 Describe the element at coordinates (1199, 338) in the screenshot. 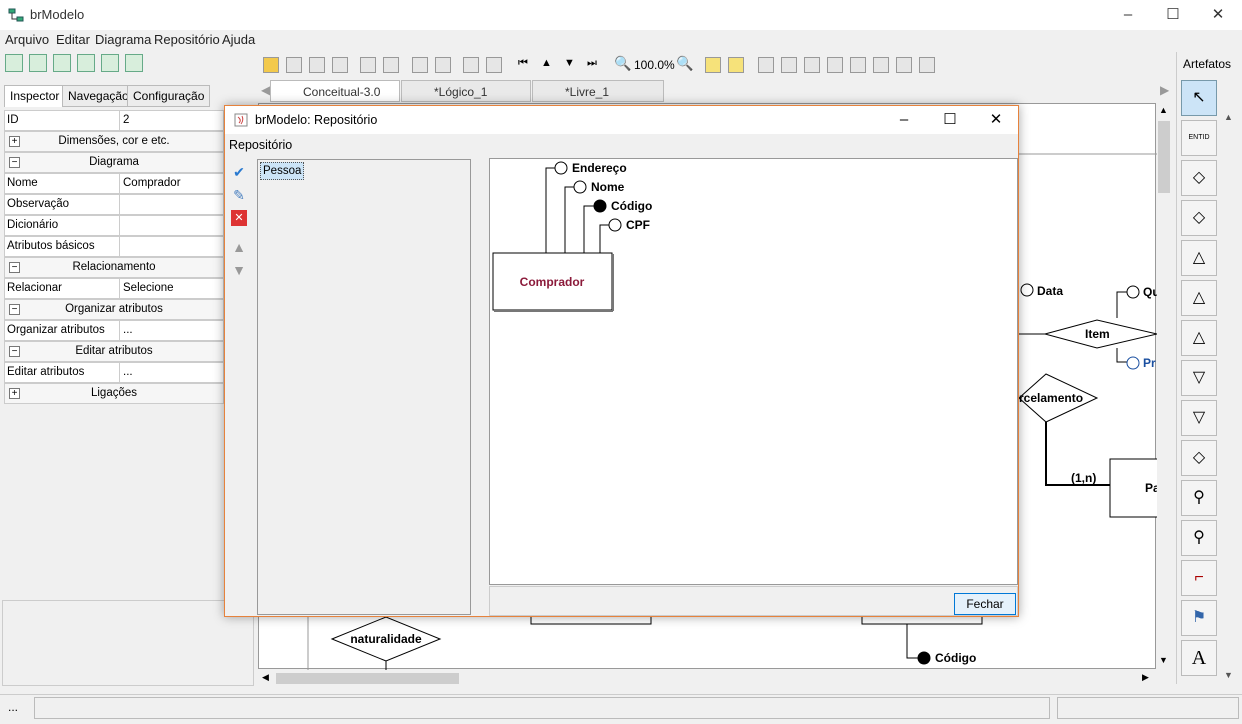

I see `specialization-multi-tool-icon: △` at that location.